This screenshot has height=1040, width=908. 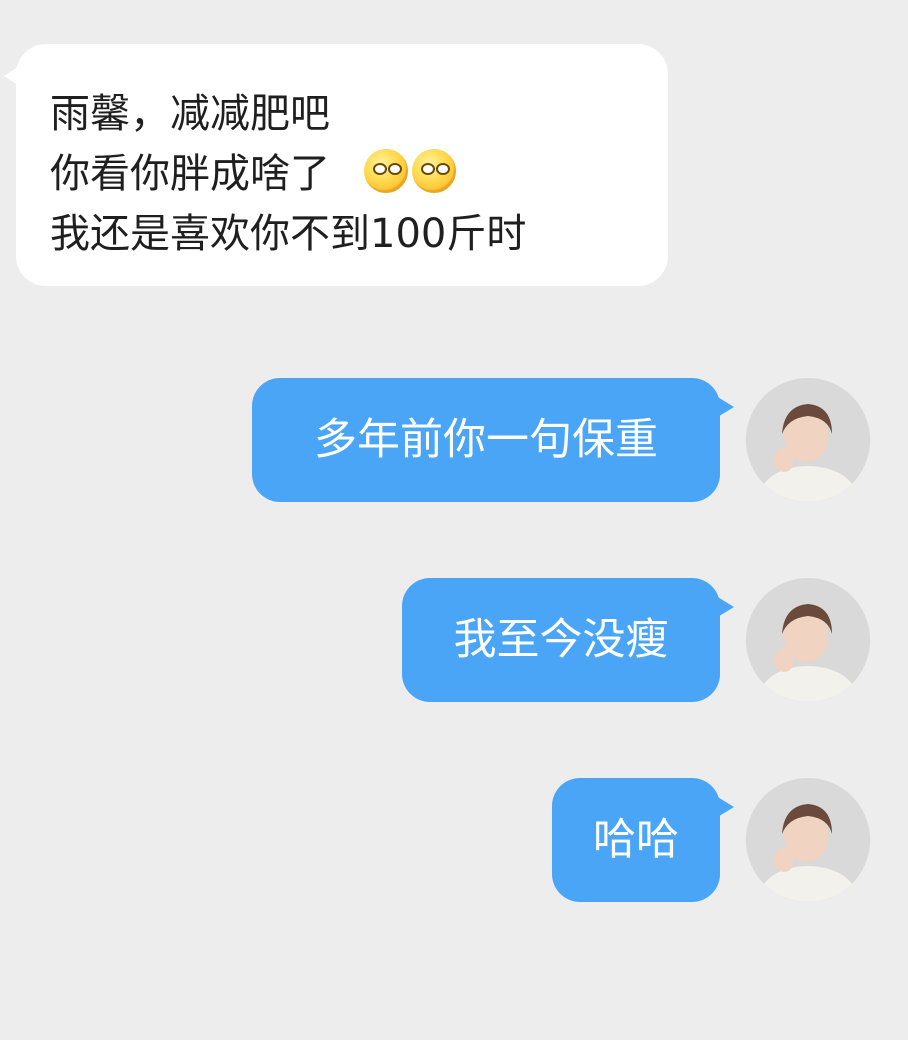 What do you see at coordinates (190, 174) in the screenshot?
I see `message-line-text: 你看你胖成啥了` at bounding box center [190, 174].